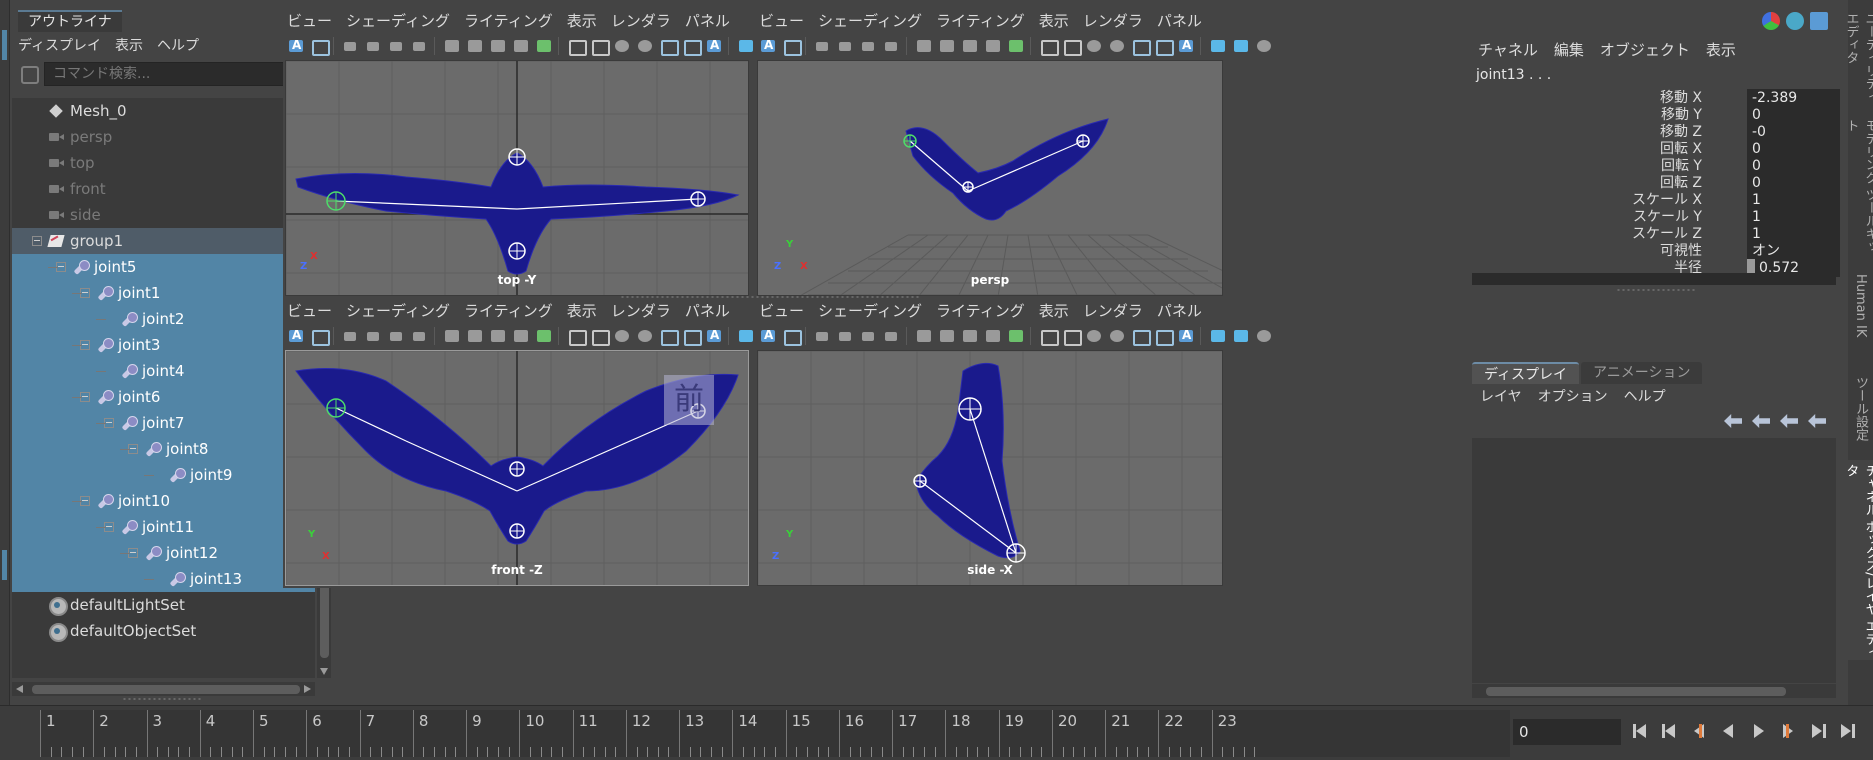 This screenshot has width=1873, height=760. What do you see at coordinates (163, 501) in the screenshot?
I see `outliner-item-joint10: joint10` at bounding box center [163, 501].